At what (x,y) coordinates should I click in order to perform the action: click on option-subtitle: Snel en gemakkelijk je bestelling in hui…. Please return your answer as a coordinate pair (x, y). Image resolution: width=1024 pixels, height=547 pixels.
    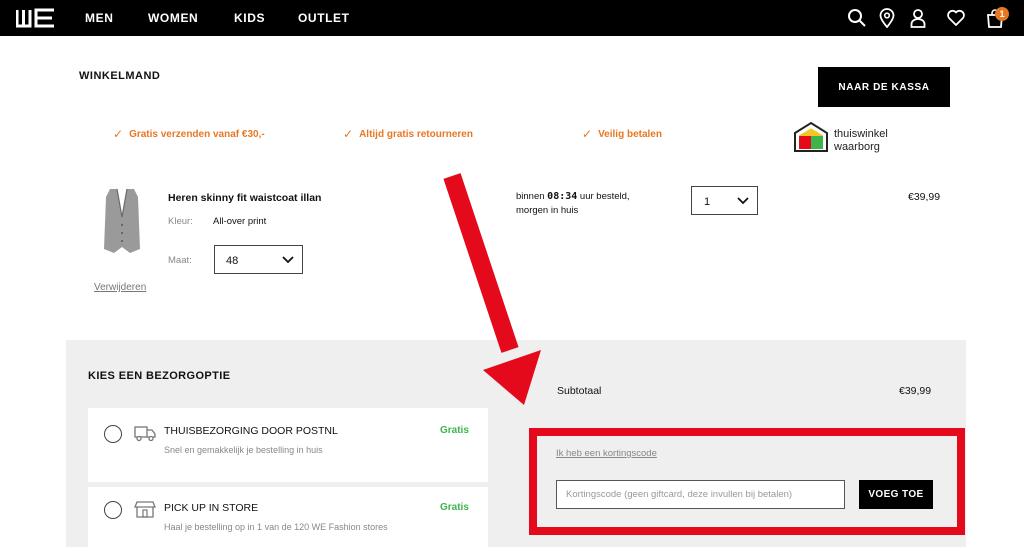
    Looking at the image, I should click on (243, 450).